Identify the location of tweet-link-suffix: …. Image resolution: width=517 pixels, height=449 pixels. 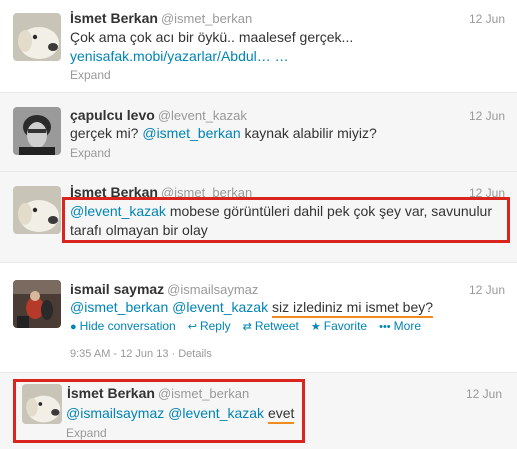
(279, 56).